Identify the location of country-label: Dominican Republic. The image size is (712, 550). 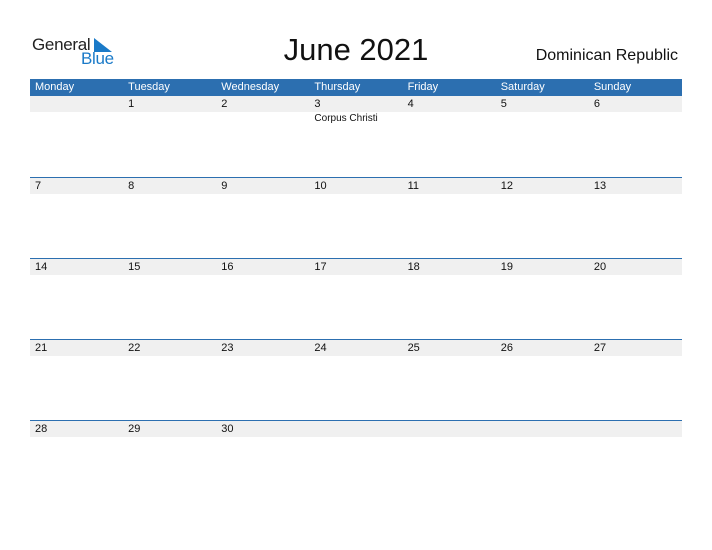
(606, 55).